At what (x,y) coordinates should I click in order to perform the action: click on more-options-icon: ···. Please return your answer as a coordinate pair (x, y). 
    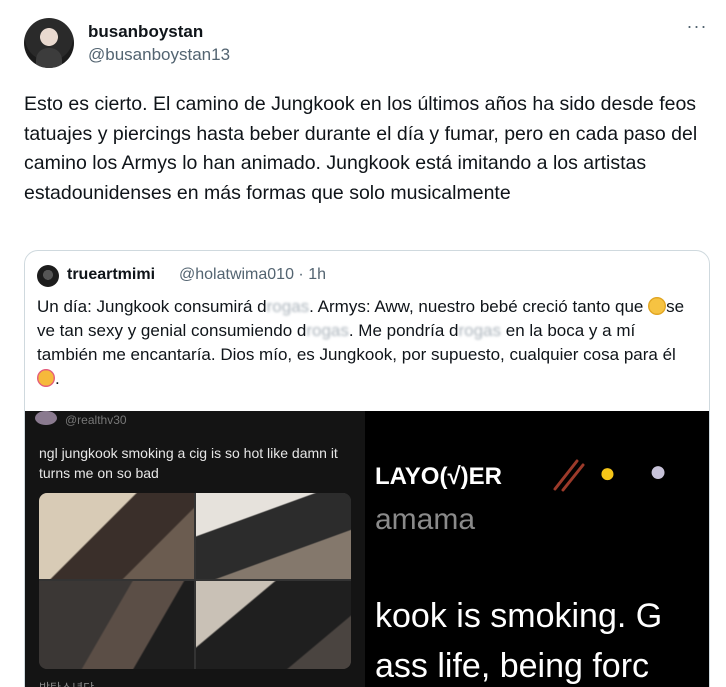
    Looking at the image, I should click on (697, 28).